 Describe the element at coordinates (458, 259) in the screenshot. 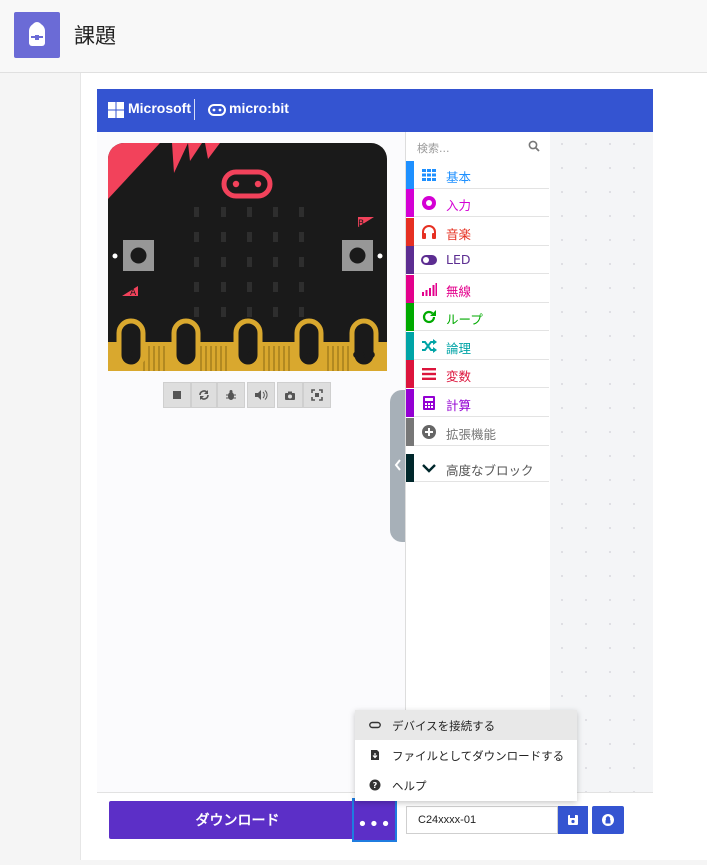

I see `category-label: LED` at that location.